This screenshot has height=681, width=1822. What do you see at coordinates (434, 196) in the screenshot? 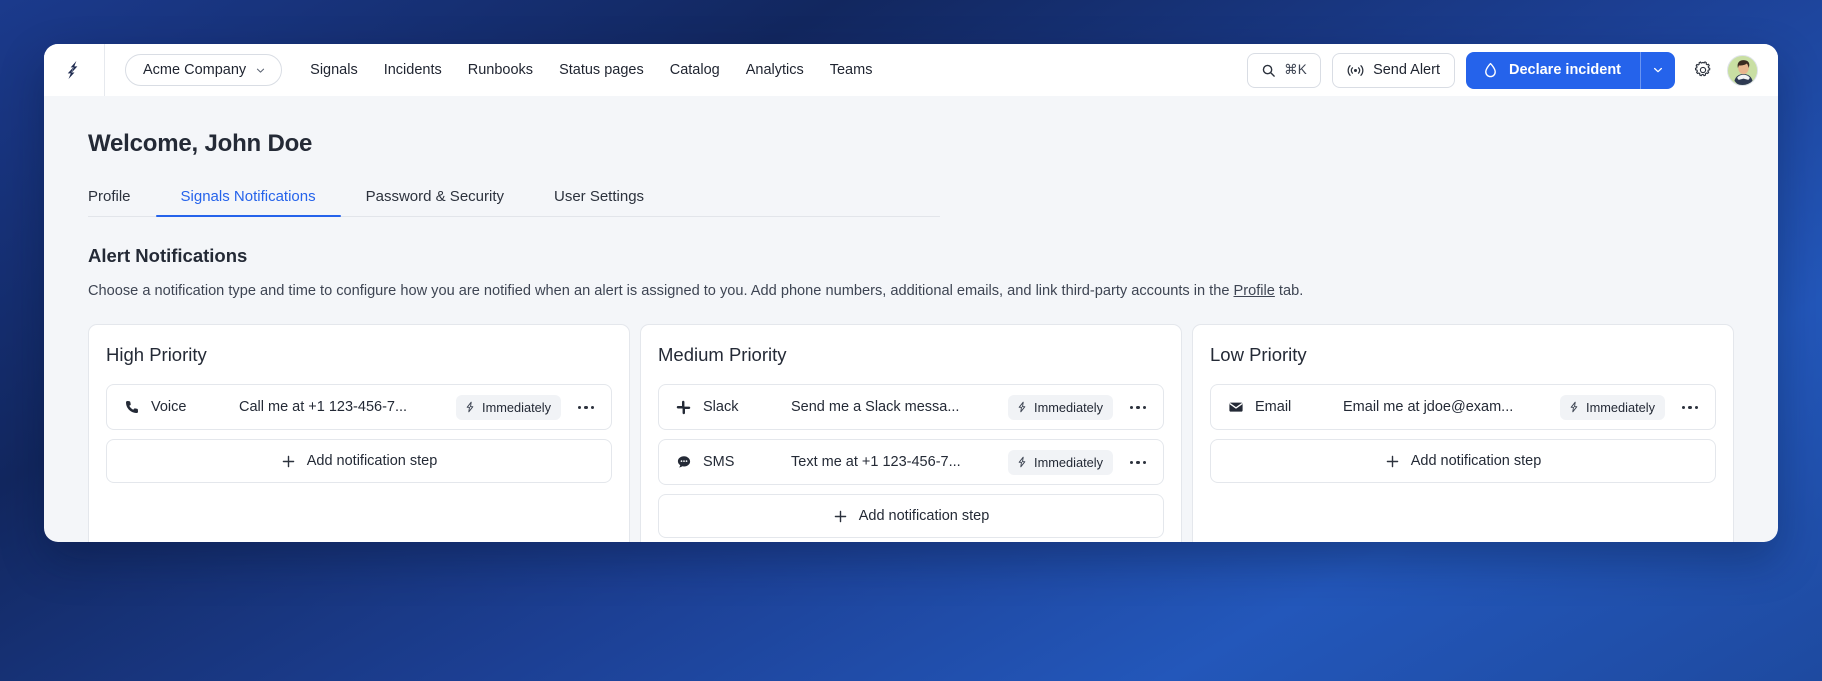
I see `tab-password-security-label: Password & Security` at bounding box center [434, 196].